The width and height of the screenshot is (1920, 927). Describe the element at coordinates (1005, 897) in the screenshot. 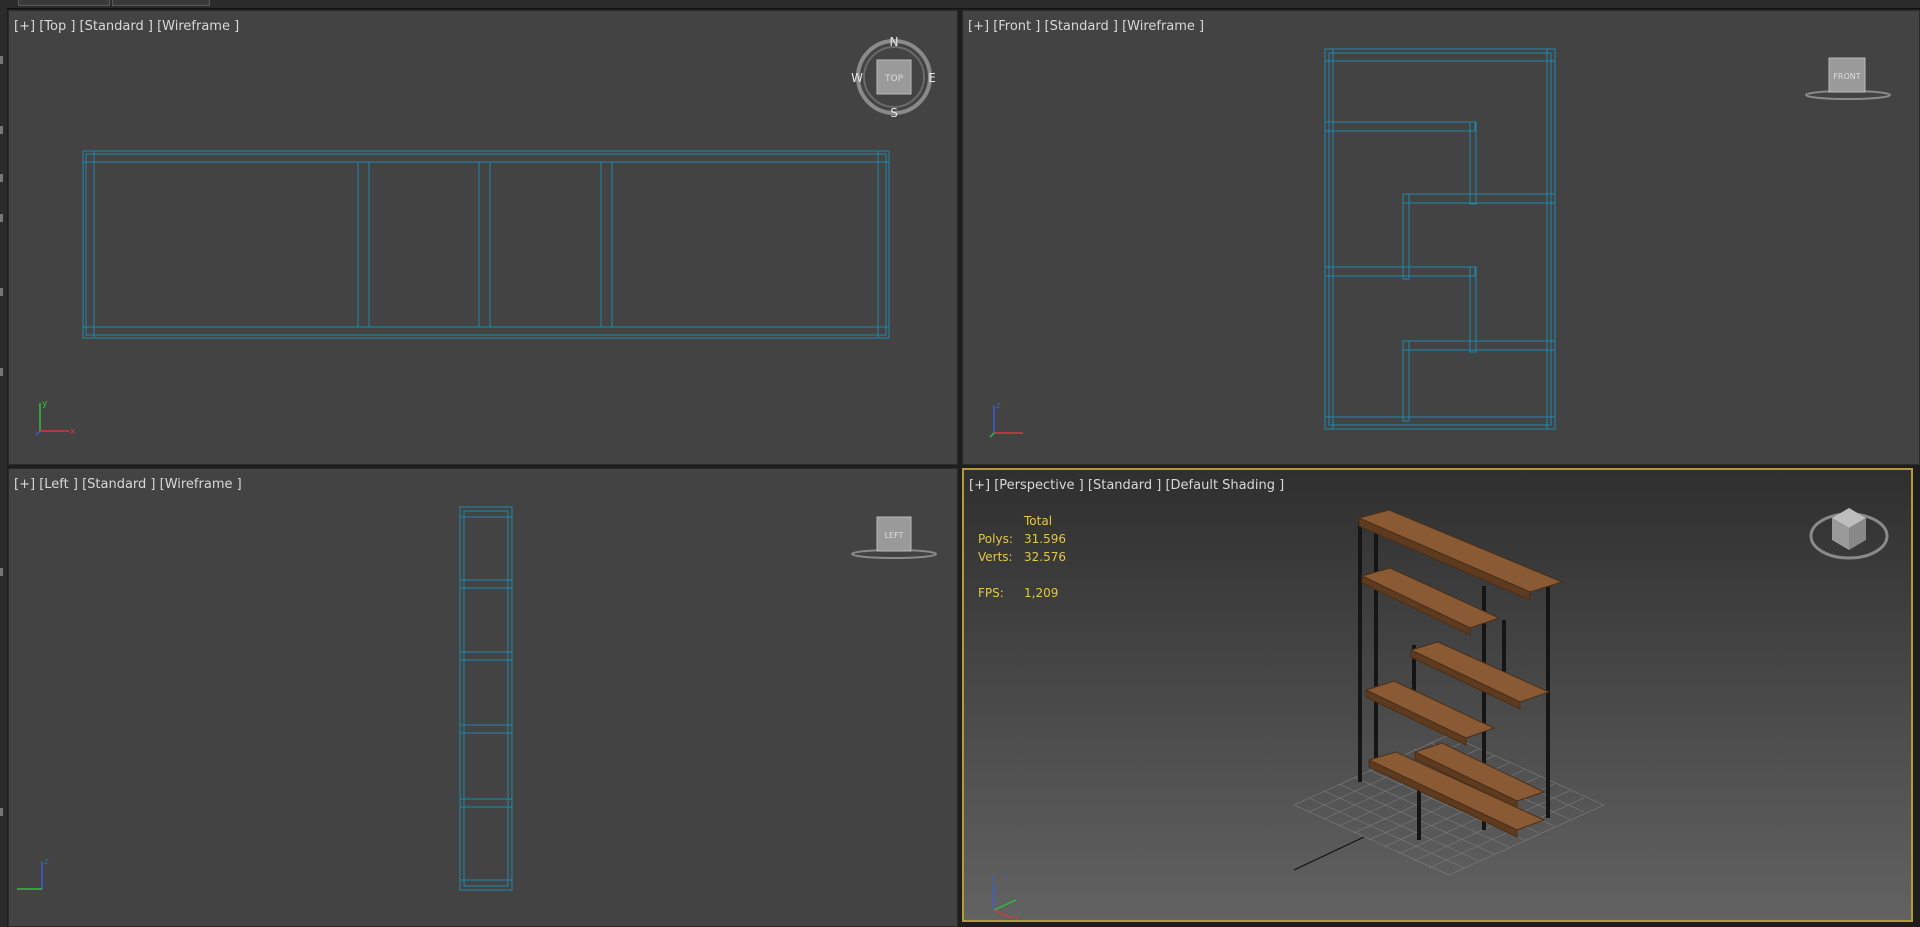

I see `axis-gizmo: z x` at that location.